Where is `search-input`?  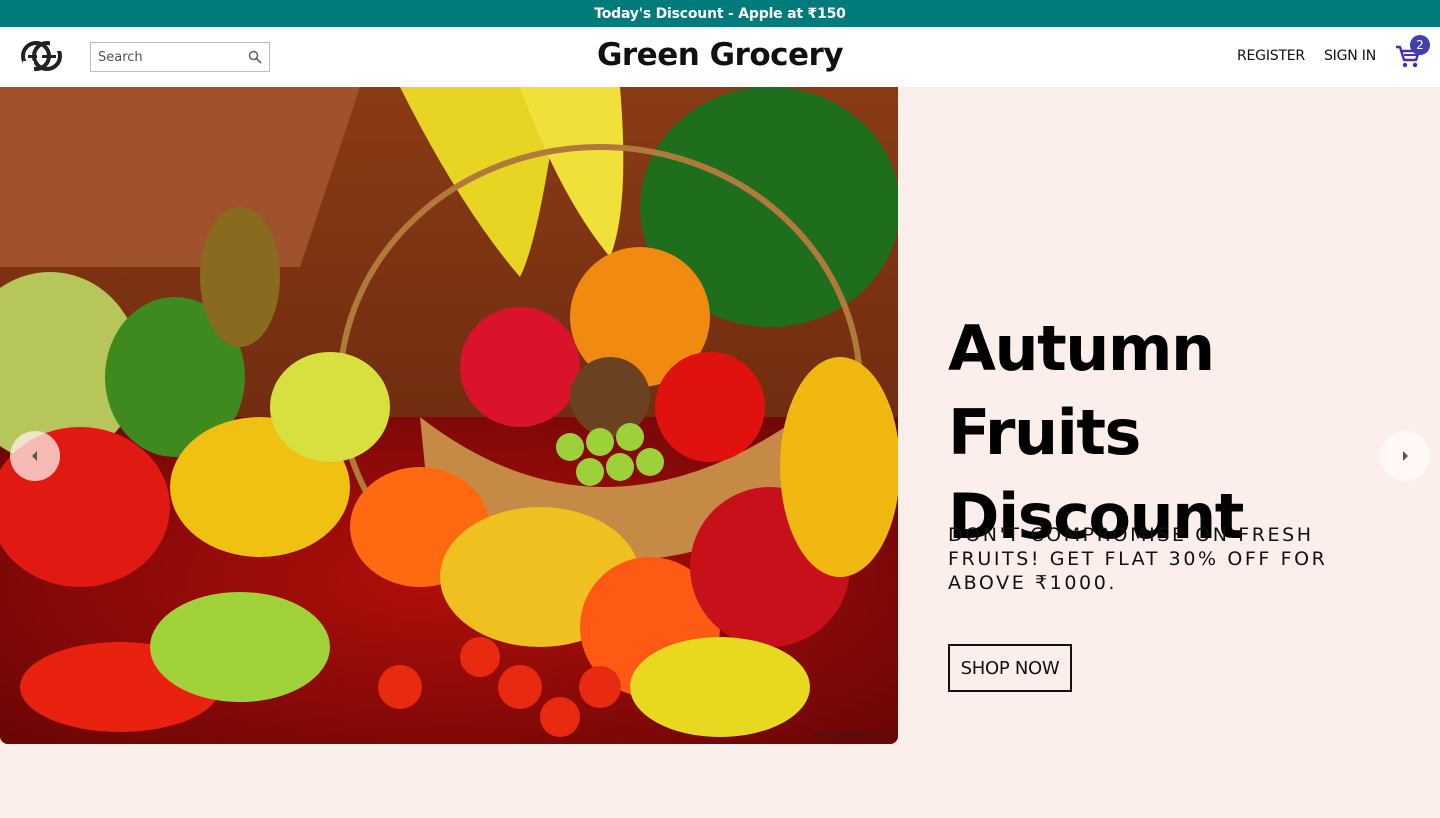 search-input is located at coordinates (166, 57).